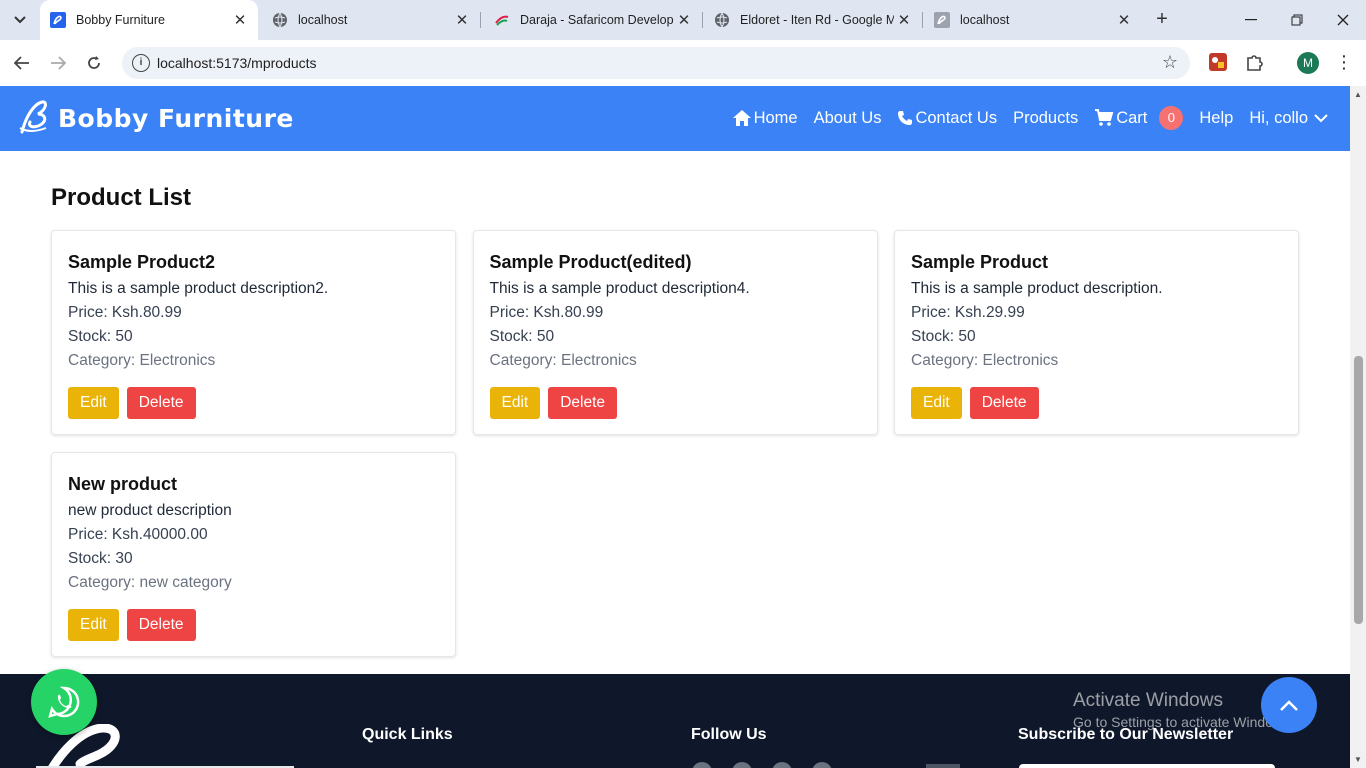 This screenshot has width=1366, height=768. Describe the element at coordinates (142, 262) in the screenshot. I see `product-name: Sample Product2` at that location.